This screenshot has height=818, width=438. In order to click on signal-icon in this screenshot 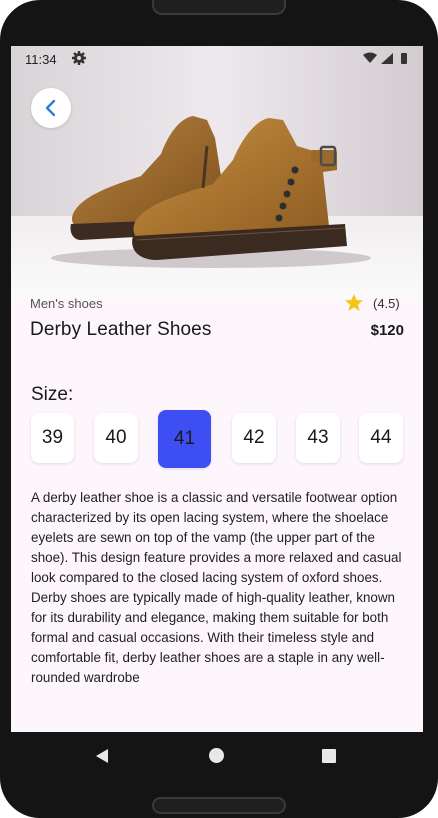, I will do `click(387, 58)`.